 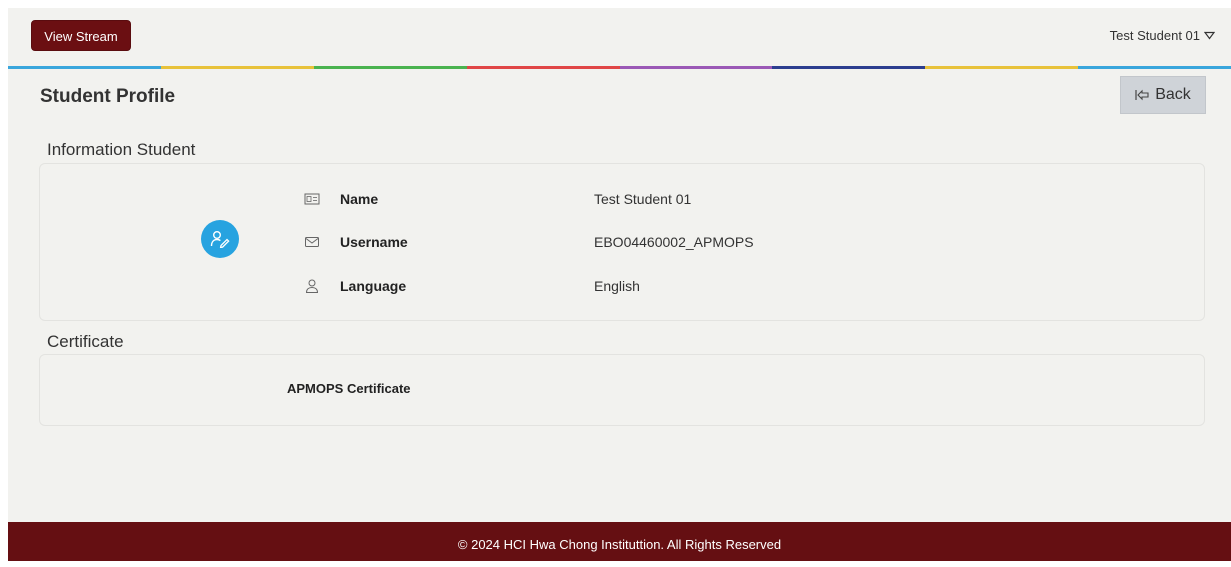 What do you see at coordinates (374, 242) in the screenshot?
I see `info-label-username: Username` at bounding box center [374, 242].